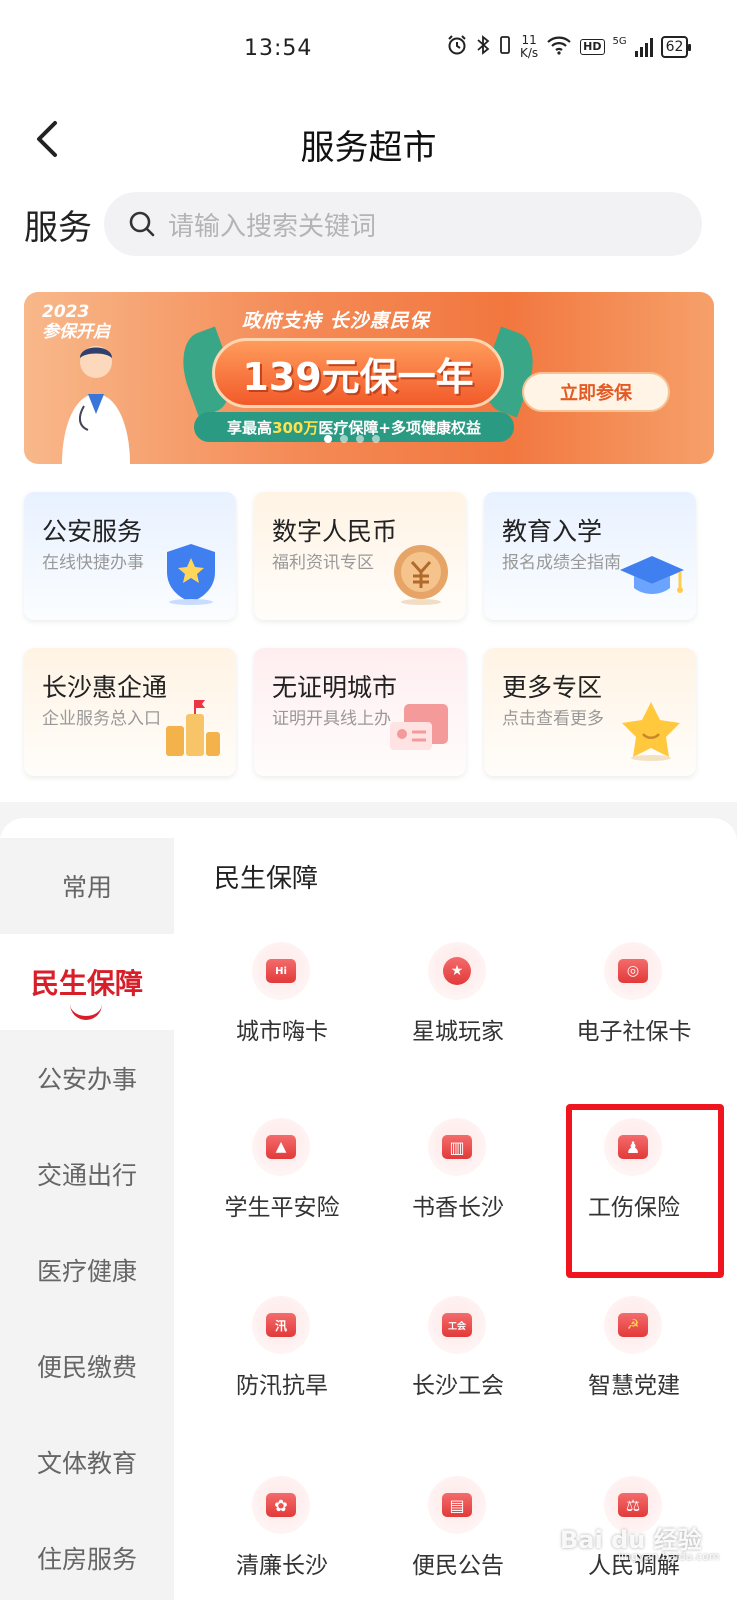 The height and width of the screenshot is (1600, 737). What do you see at coordinates (282, 1032) in the screenshot?
I see `service-label: 城市嗨卡` at bounding box center [282, 1032].